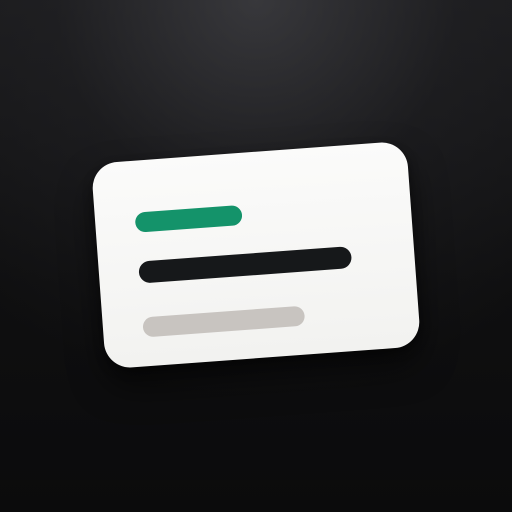  I want to click on muted-line-icon, so click(224, 321).